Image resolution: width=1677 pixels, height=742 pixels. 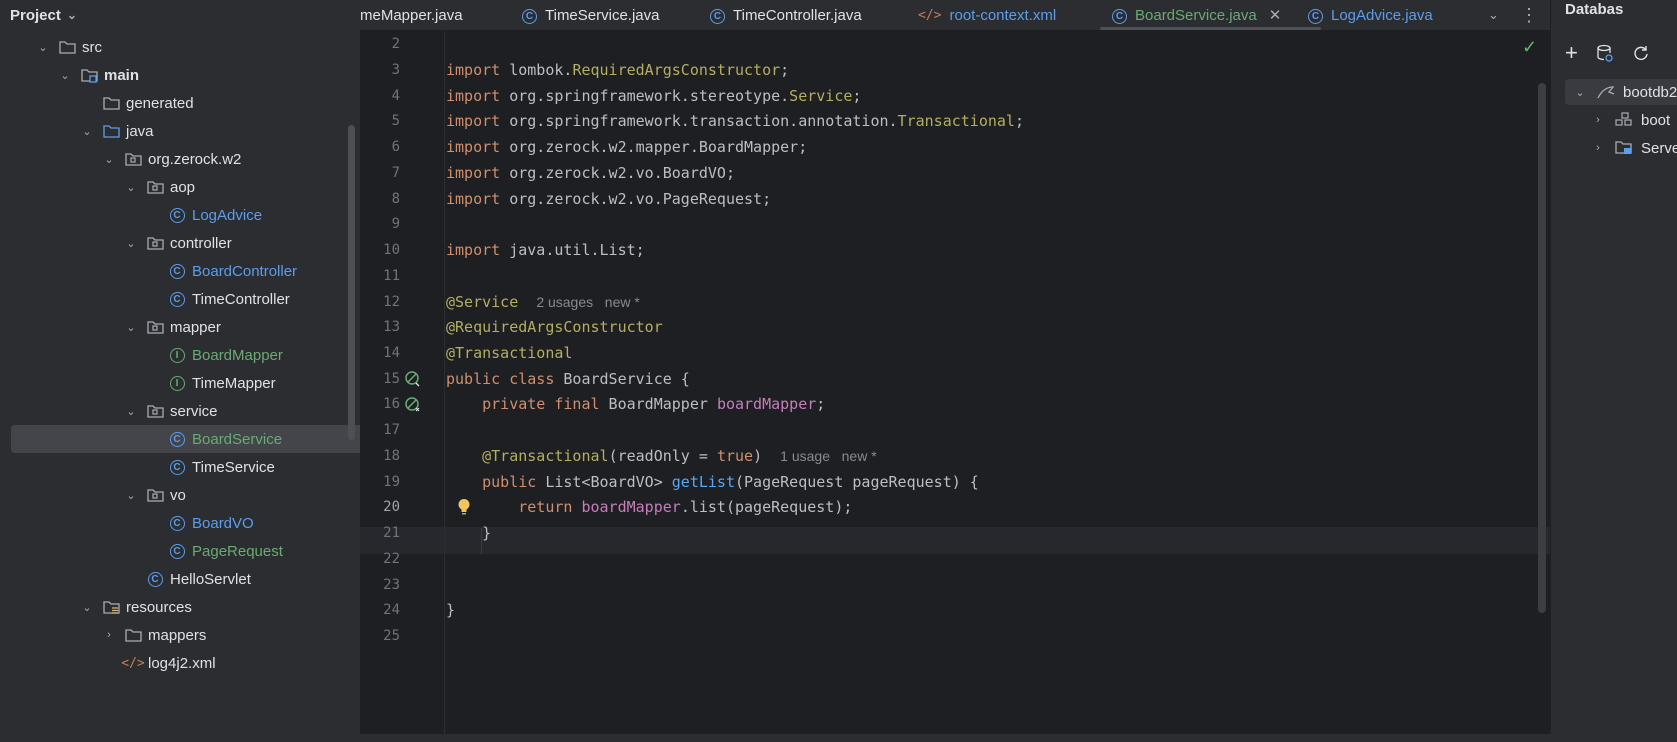 What do you see at coordinates (654, 404) in the screenshot?
I see `code-line-16: private final BoardMapper boardMapper;` at bounding box center [654, 404].